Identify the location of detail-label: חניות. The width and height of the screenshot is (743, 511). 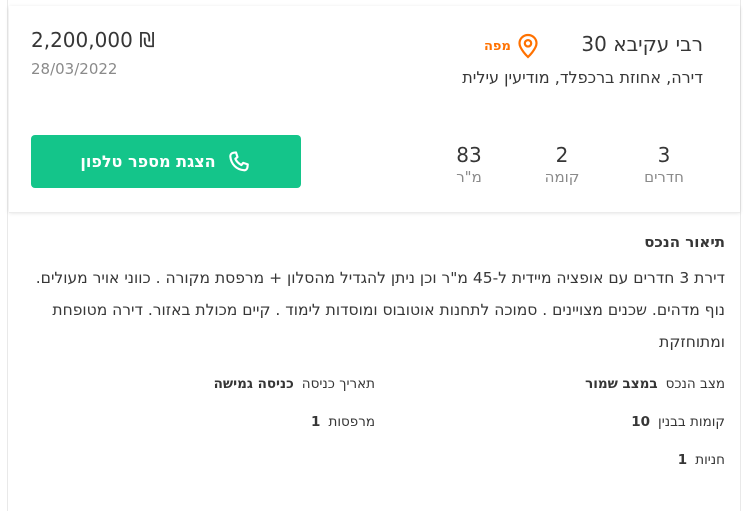
(710, 460).